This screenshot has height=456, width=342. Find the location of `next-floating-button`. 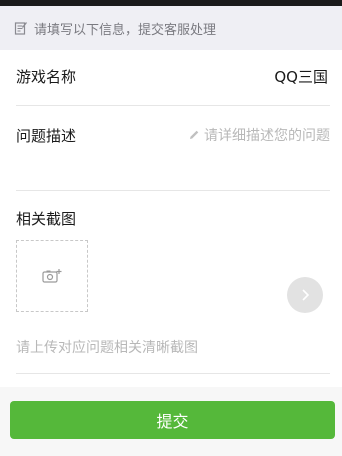

next-floating-button is located at coordinates (305, 295).